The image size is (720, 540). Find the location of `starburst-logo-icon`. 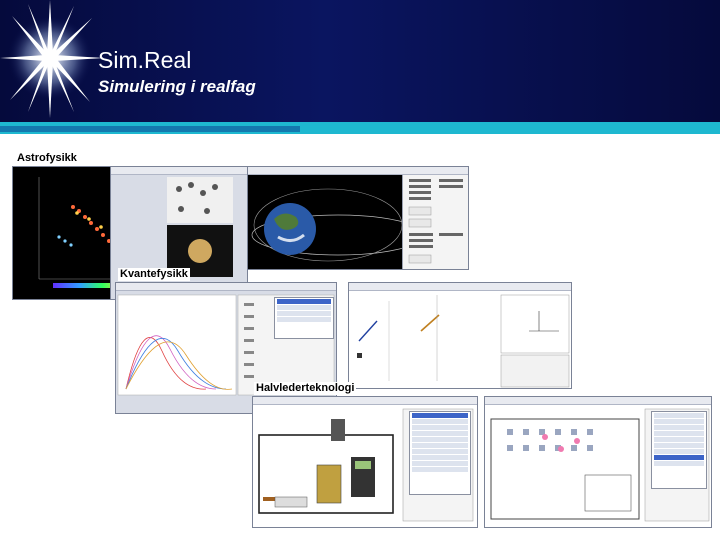

starburst-logo-icon is located at coordinates (52, 59).